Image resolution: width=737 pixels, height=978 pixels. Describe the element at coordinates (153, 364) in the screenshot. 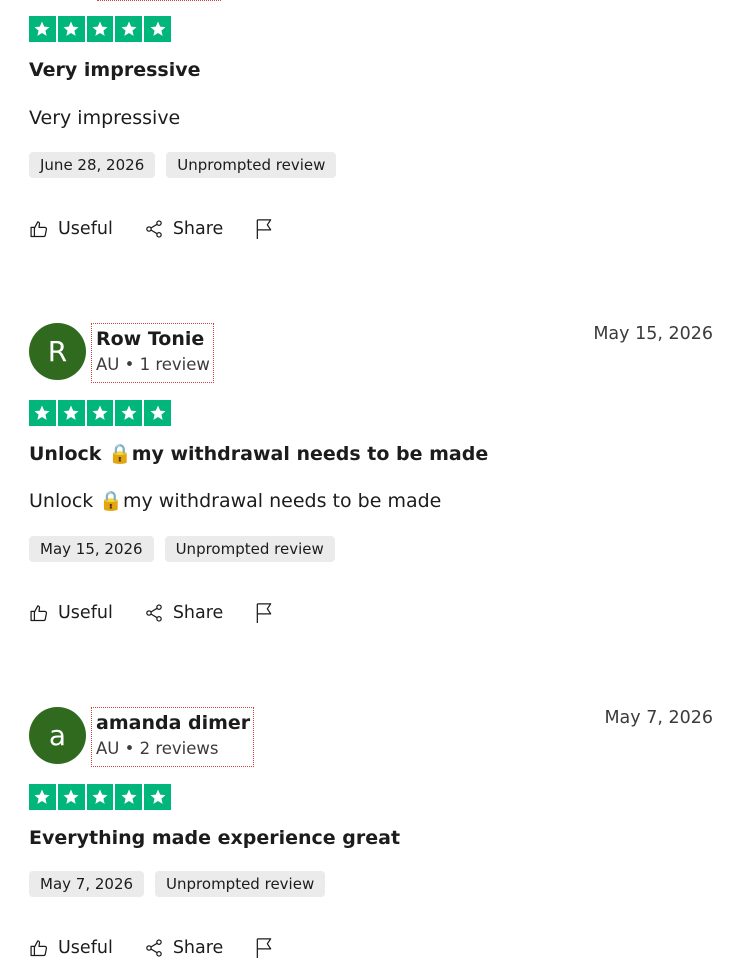

I see `reviewer-meta: AU • 1 review` at that location.